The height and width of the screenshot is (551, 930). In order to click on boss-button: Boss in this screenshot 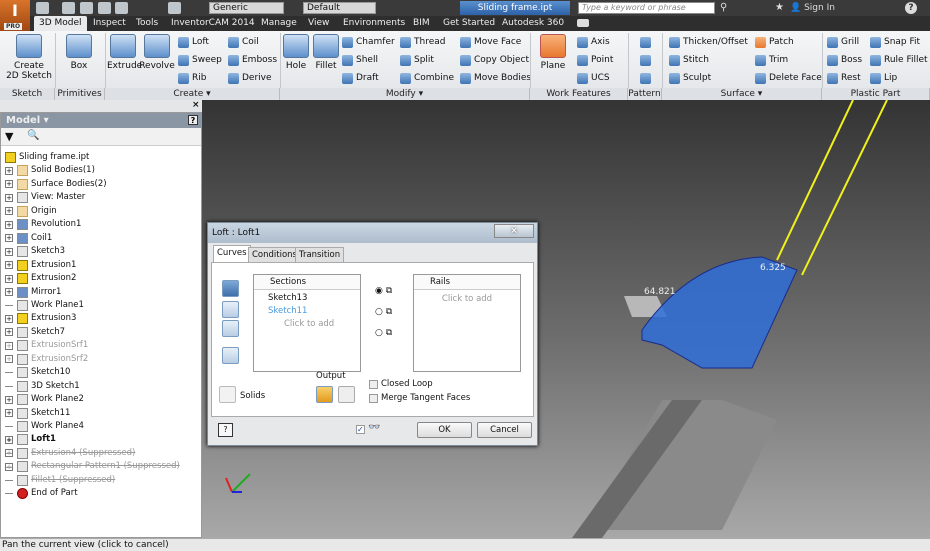, I will do `click(844, 60)`.